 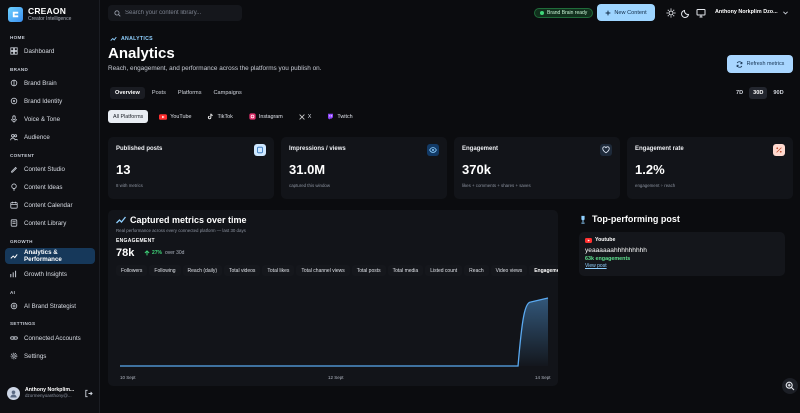 I want to click on top-post-engagement: 63k engagements, so click(x=608, y=259).